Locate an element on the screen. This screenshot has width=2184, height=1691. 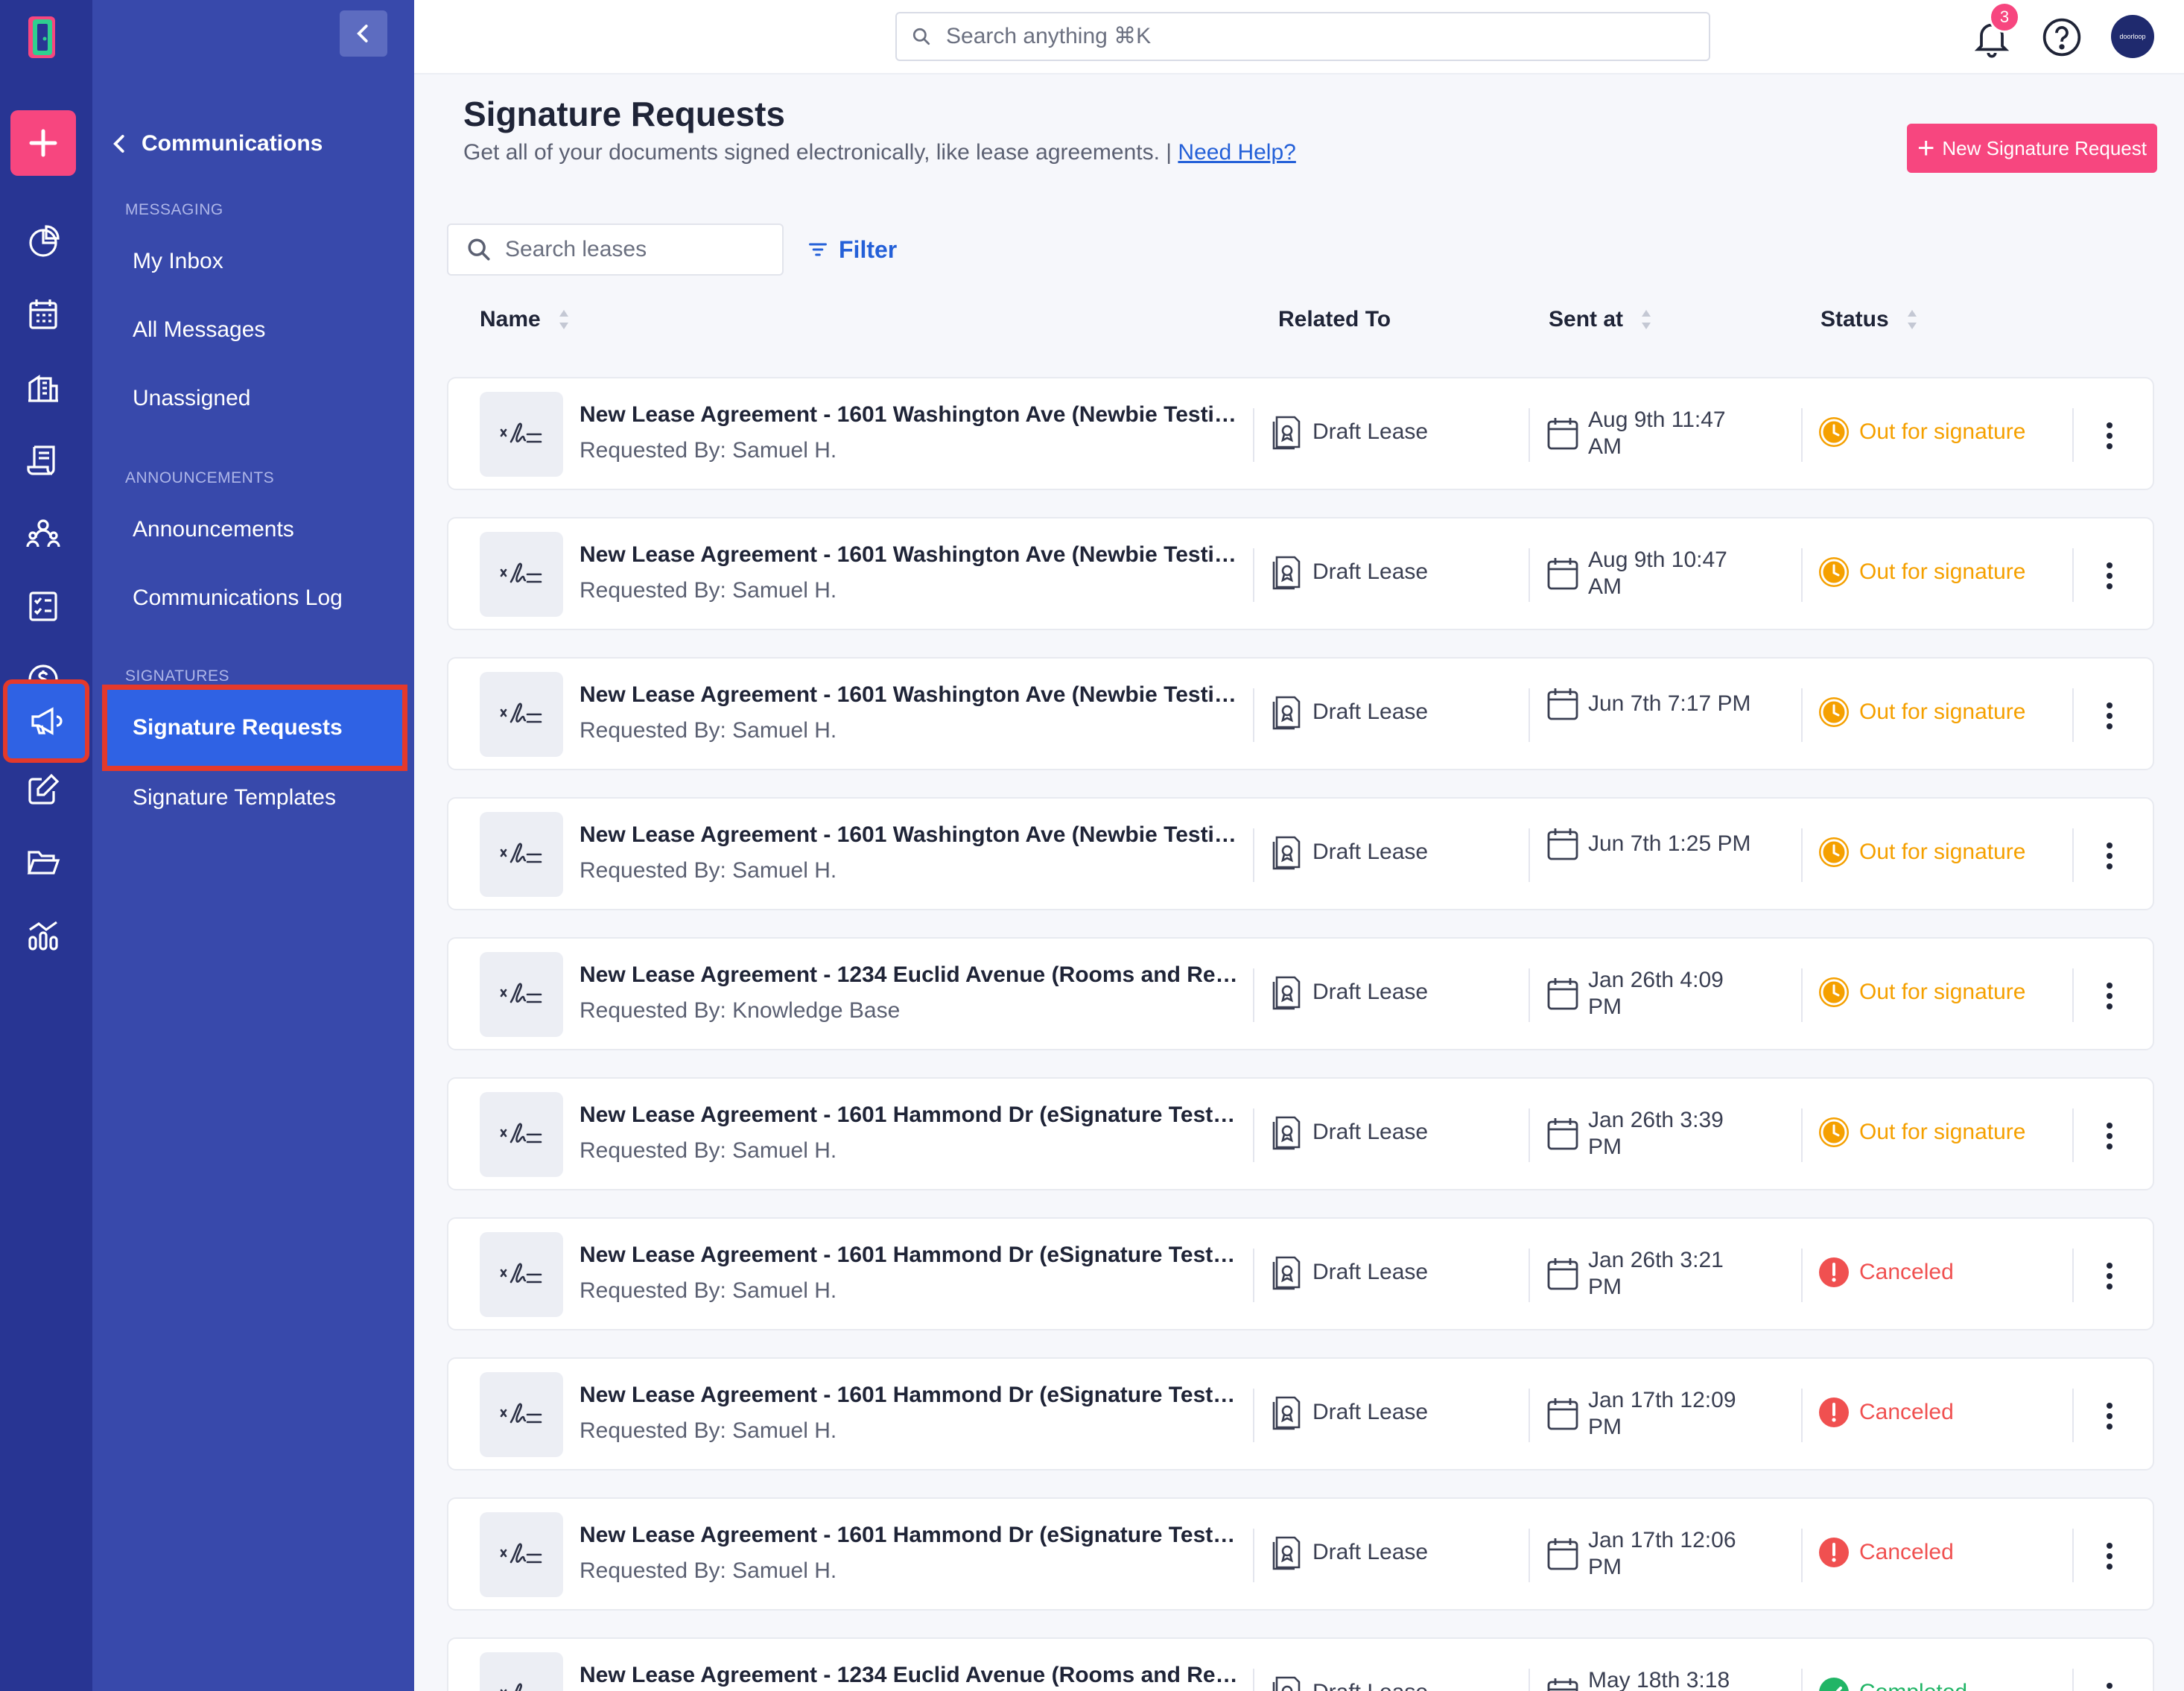
search-icon is located at coordinates (479, 249).